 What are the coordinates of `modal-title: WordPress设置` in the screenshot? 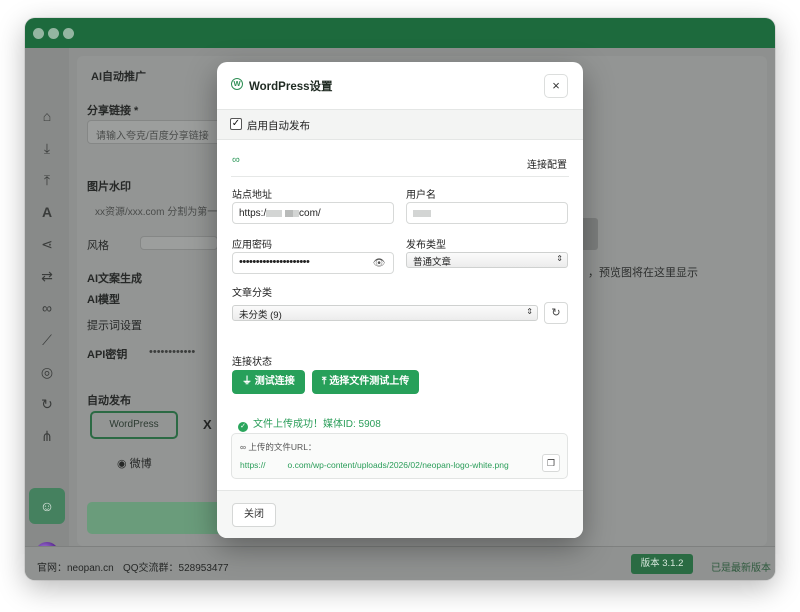 It's located at (291, 87).